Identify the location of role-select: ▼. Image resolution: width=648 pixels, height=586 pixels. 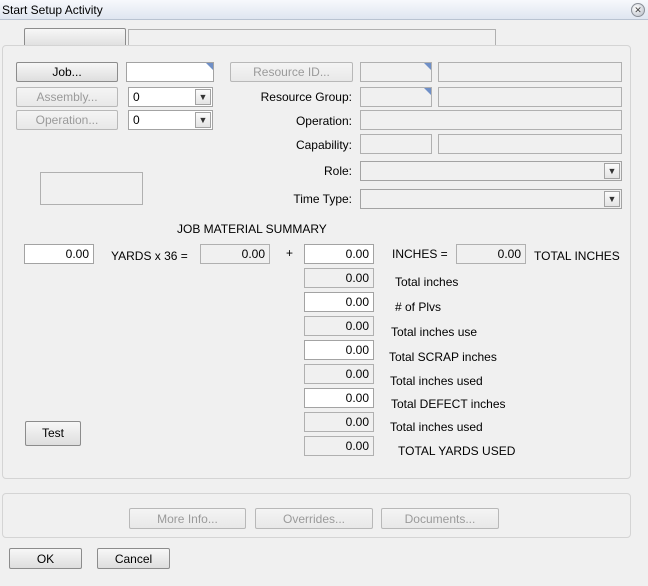
(491, 171).